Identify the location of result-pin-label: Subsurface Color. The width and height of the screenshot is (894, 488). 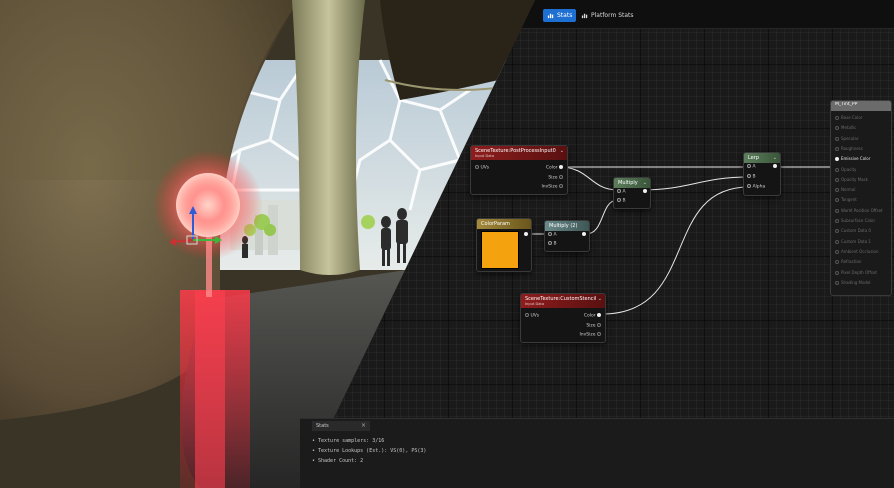
(858, 220).